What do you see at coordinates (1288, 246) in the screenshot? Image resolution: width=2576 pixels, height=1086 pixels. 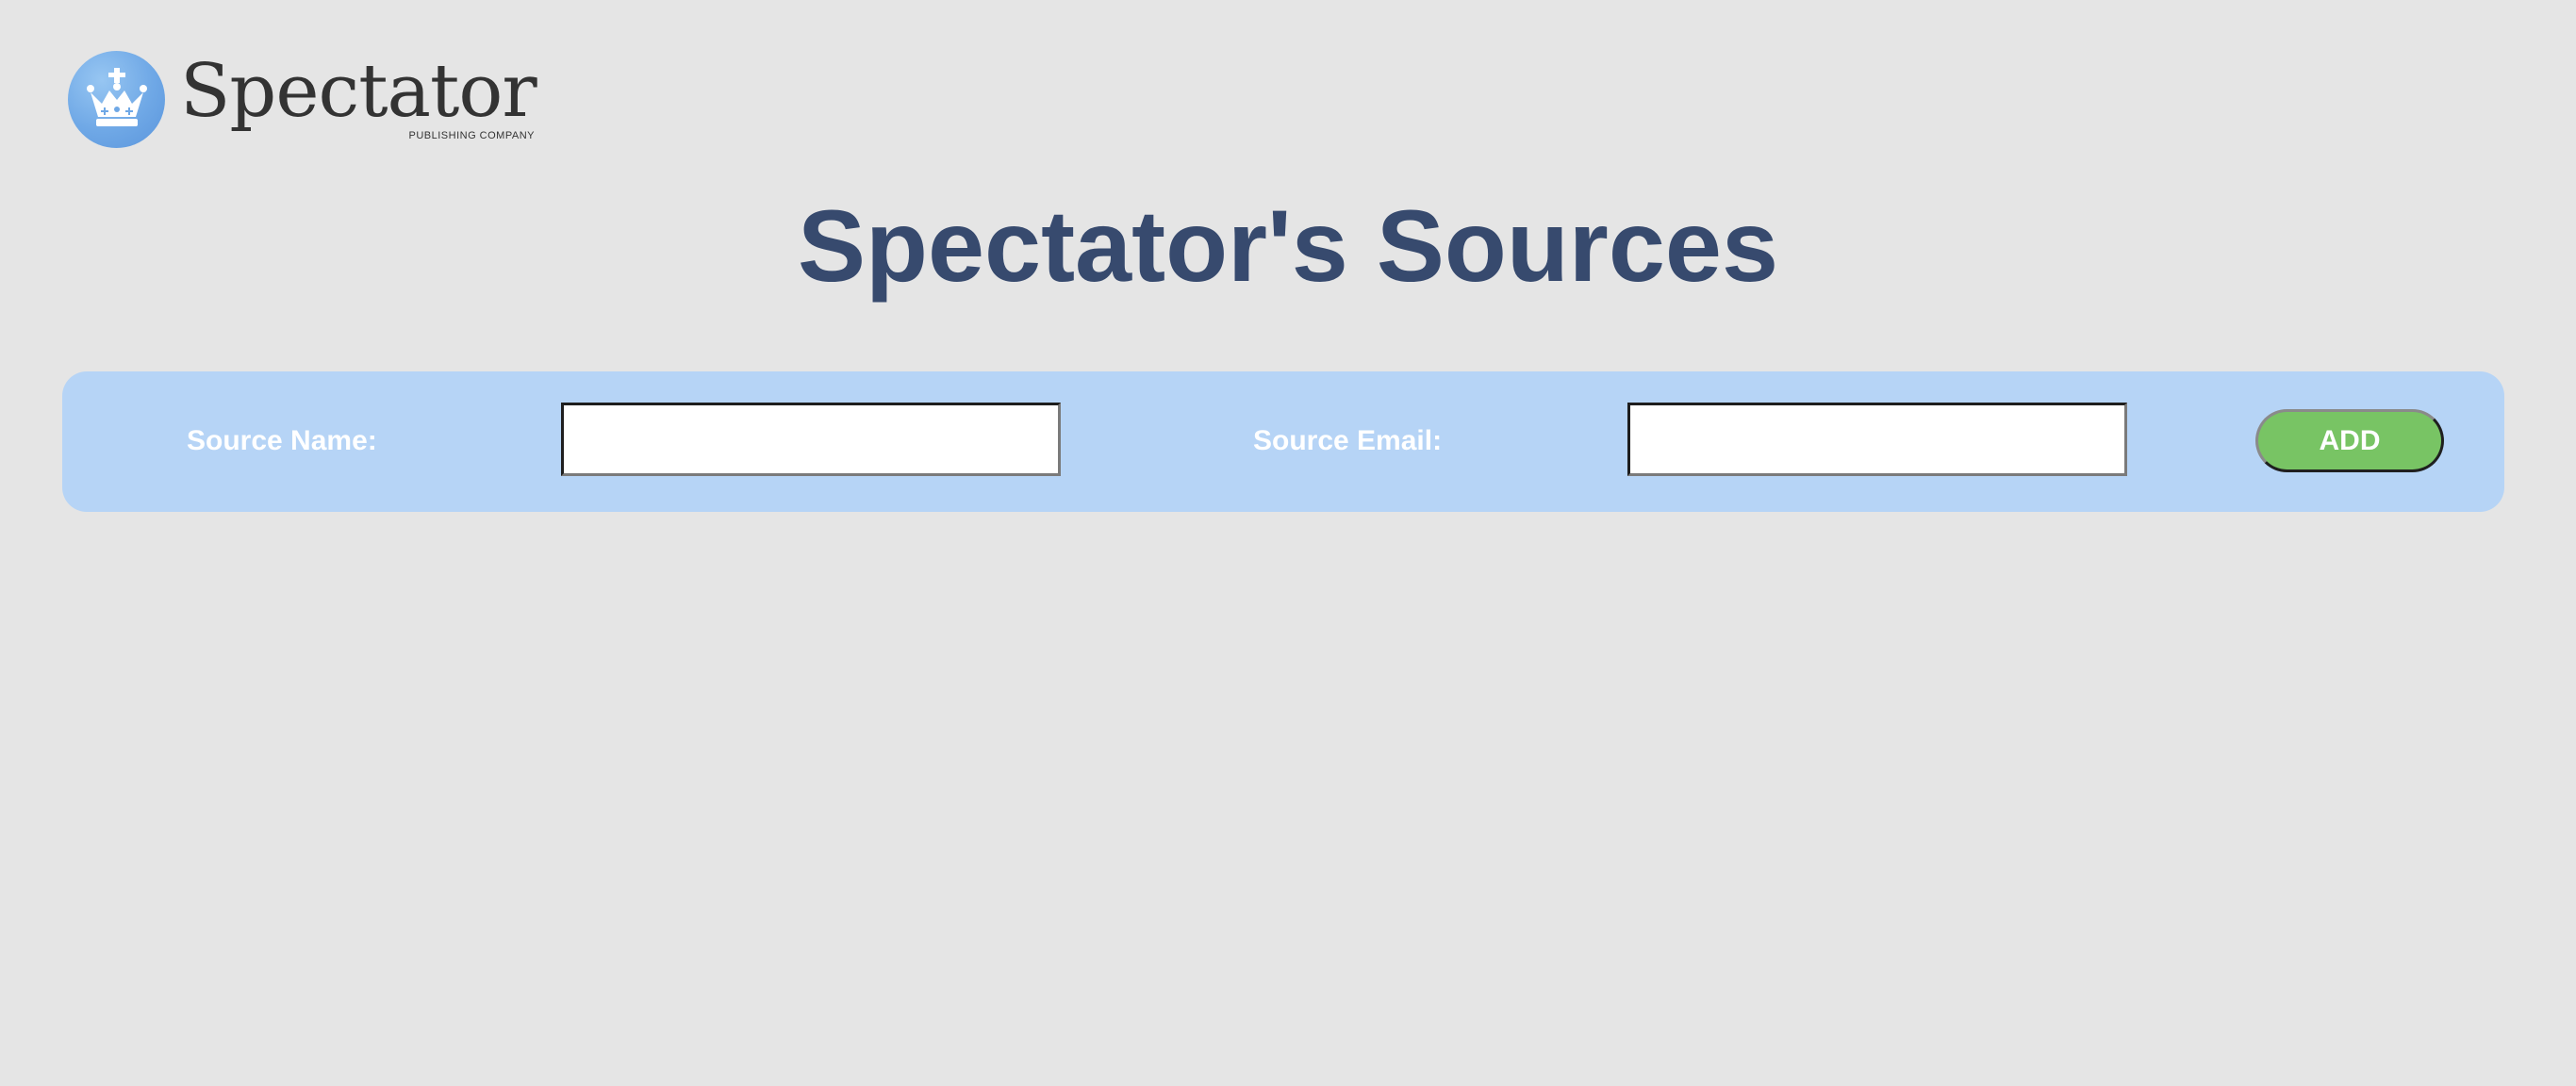 I see `page-title: Spectator's Sources` at bounding box center [1288, 246].